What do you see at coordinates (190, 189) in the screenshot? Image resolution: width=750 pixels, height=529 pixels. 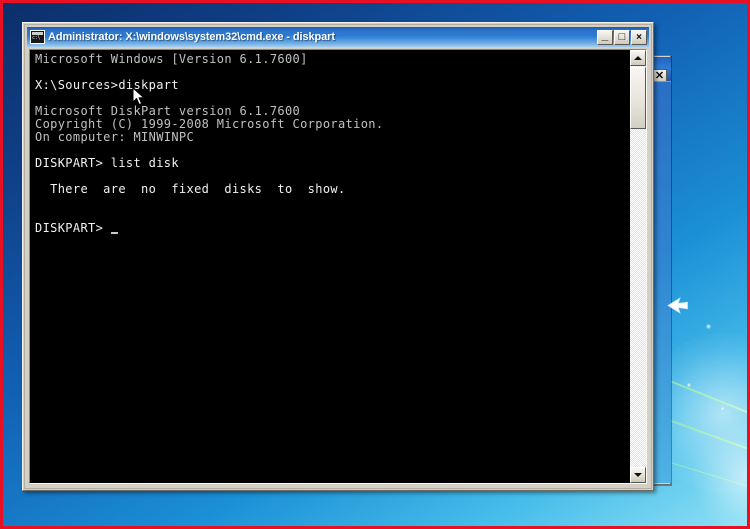 I see `console-line: There are no fixed disks to show.` at bounding box center [190, 189].